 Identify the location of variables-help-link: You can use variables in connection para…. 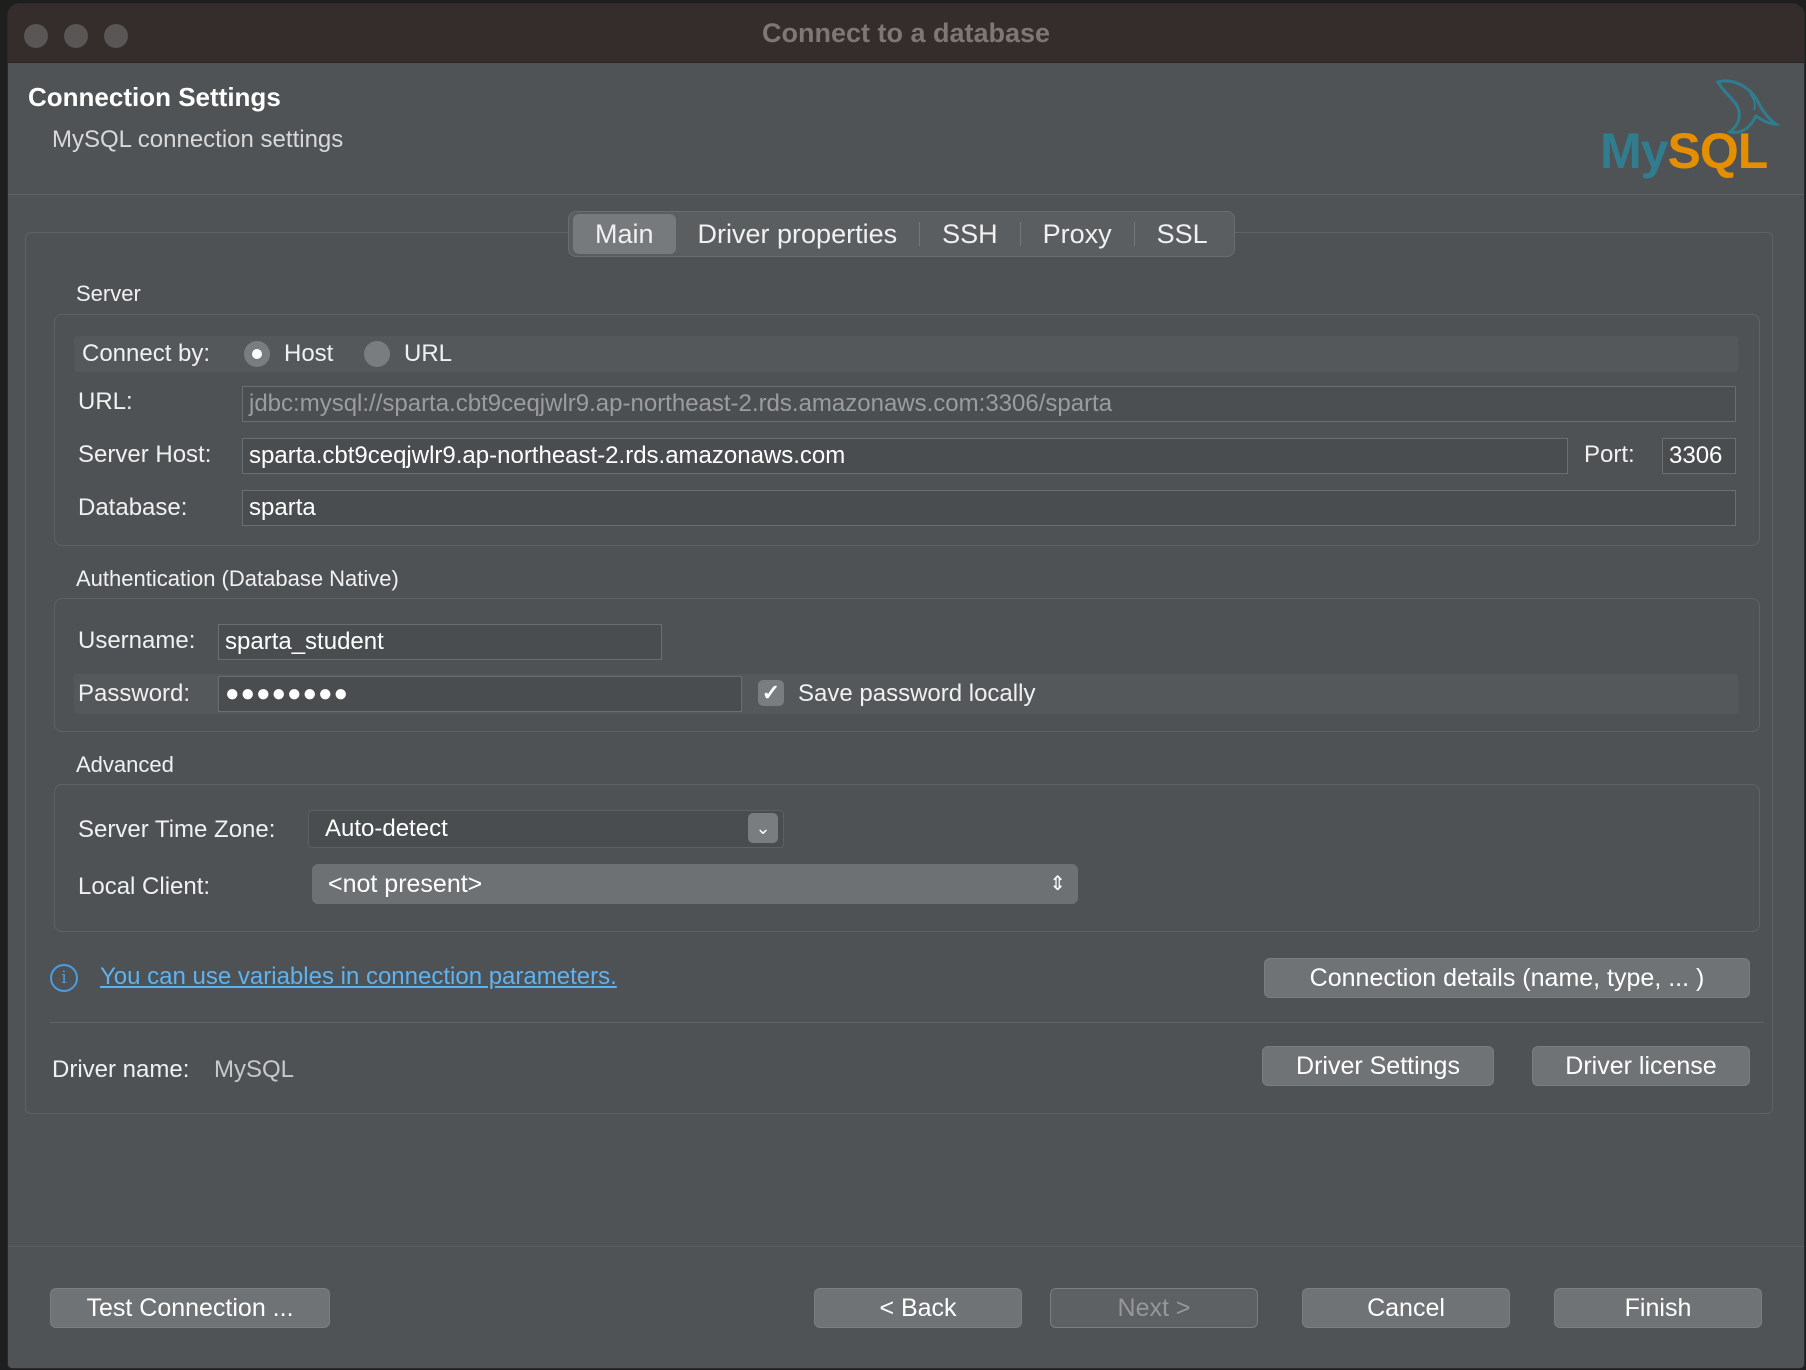
(358, 977).